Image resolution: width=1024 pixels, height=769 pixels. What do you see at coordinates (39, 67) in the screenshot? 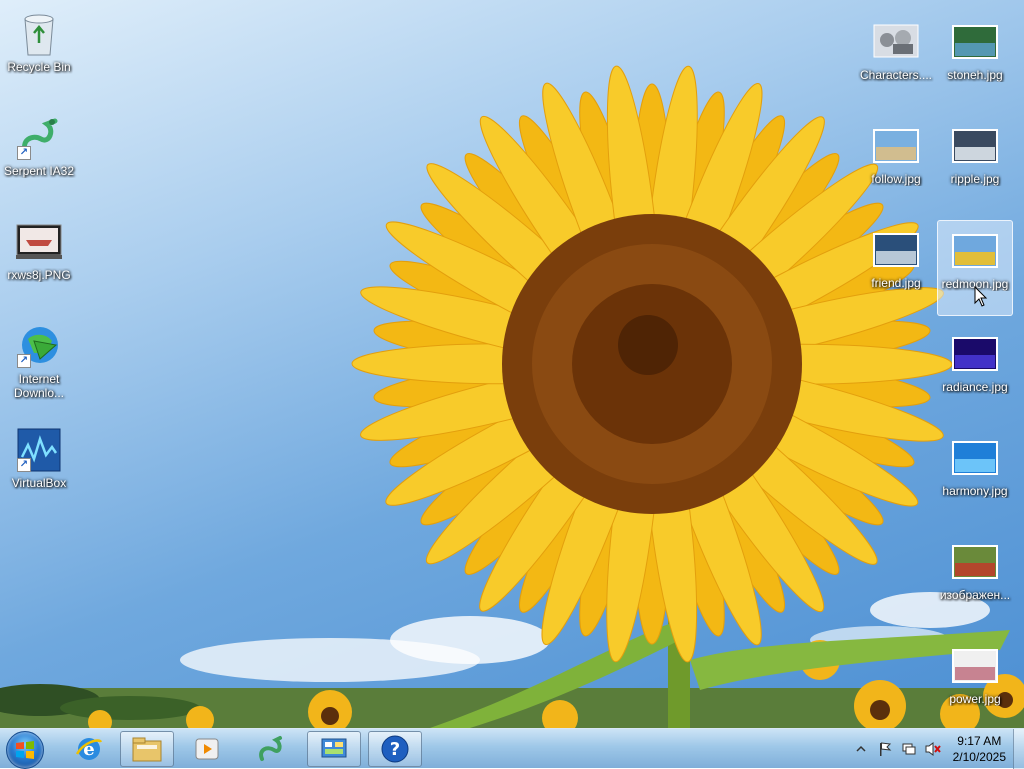
I see `desktop-icon-label: Recycle Bin` at bounding box center [39, 67].